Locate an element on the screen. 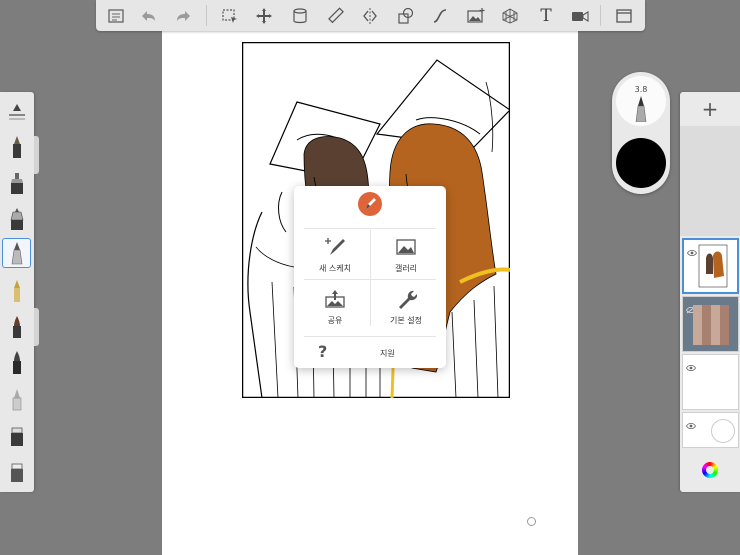  ballpoint-pen-icon is located at coordinates (16, 253).